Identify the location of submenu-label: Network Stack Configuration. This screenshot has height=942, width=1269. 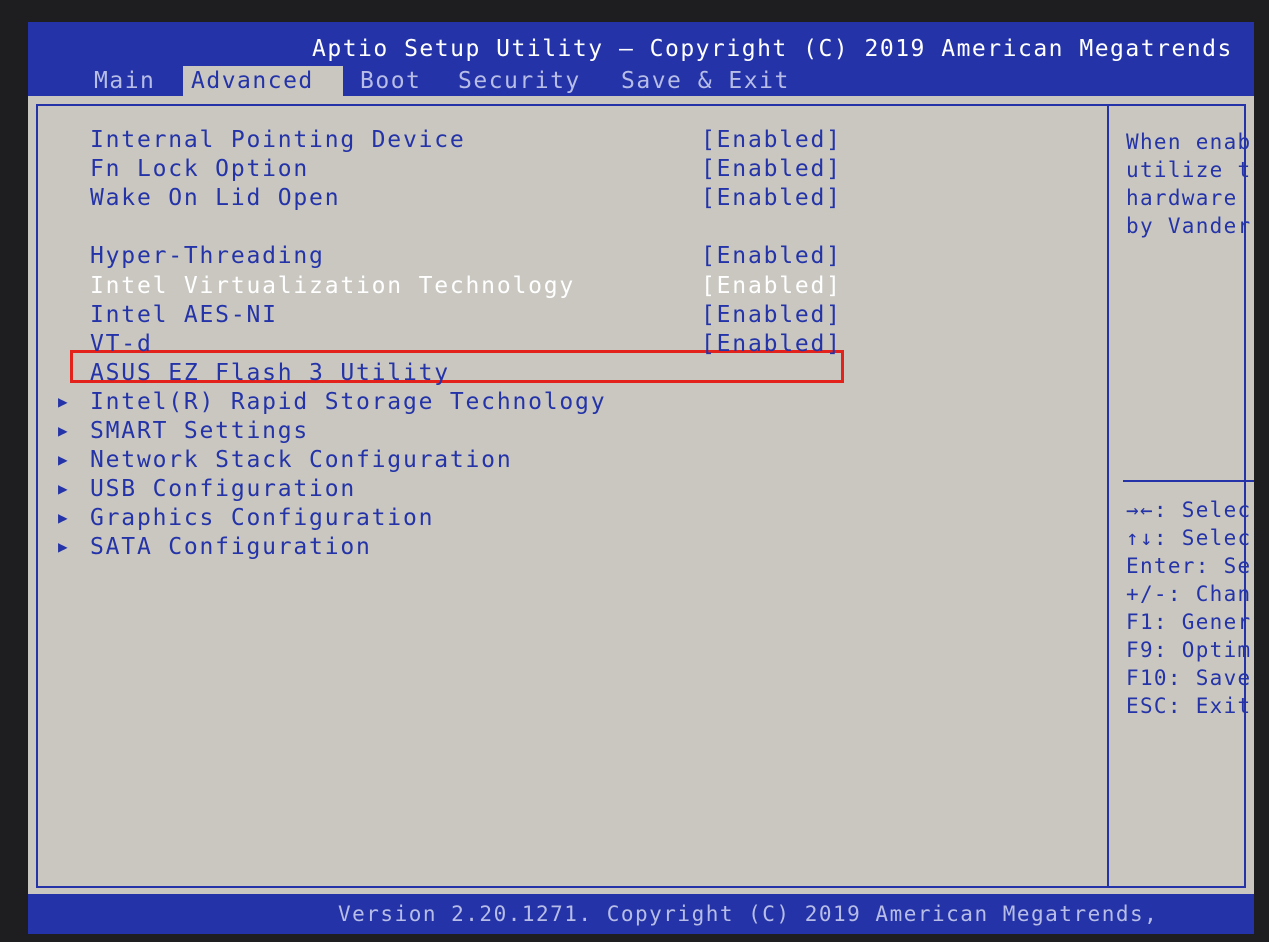
(301, 460).